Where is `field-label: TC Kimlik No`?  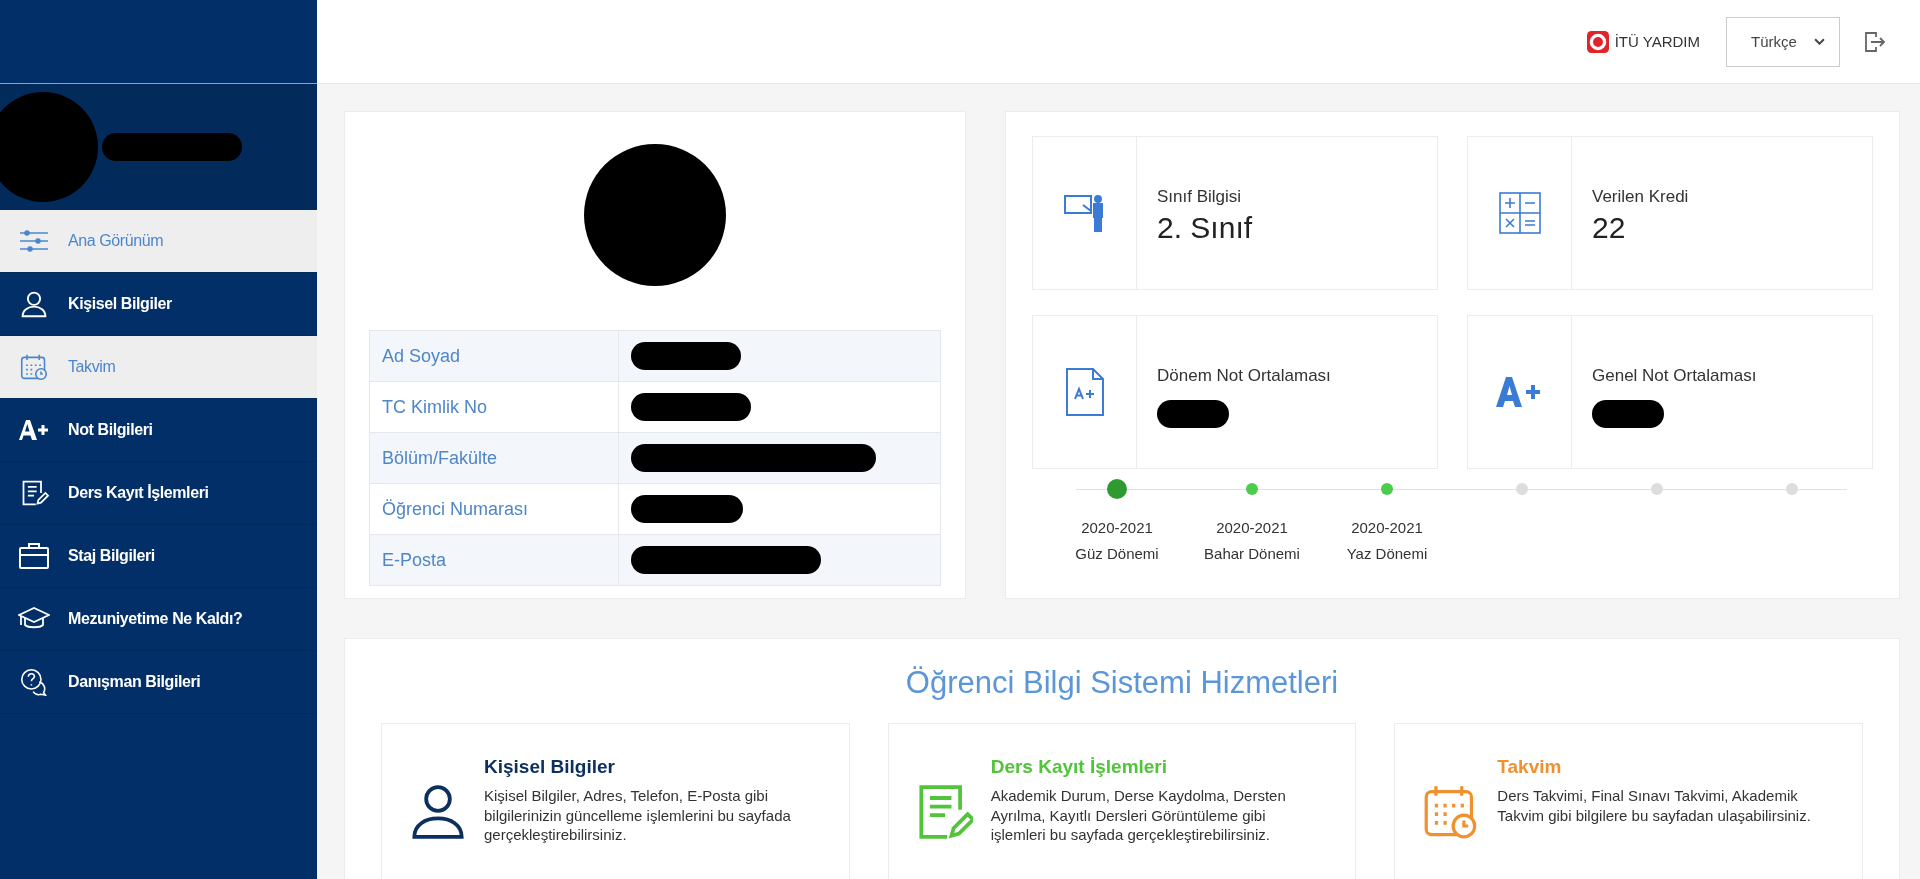 field-label: TC Kimlik No is located at coordinates (494, 407).